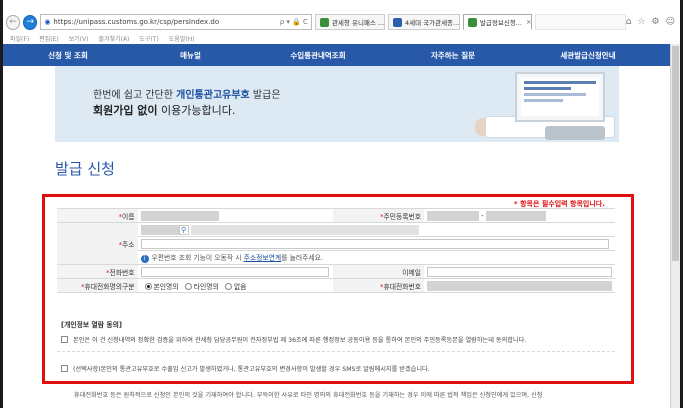  What do you see at coordinates (49, 38) in the screenshot?
I see `menu-edit: 편집(E)` at bounding box center [49, 38].